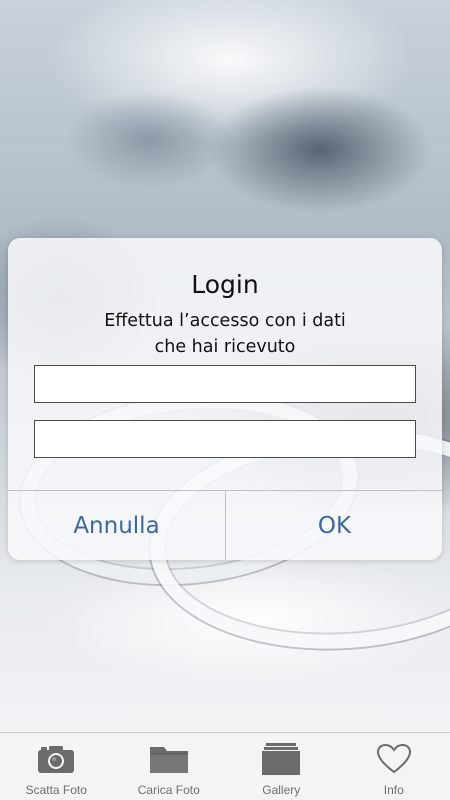 This screenshot has width=450, height=800. I want to click on tab-carica-foto: Carica Foto, so click(169, 766).